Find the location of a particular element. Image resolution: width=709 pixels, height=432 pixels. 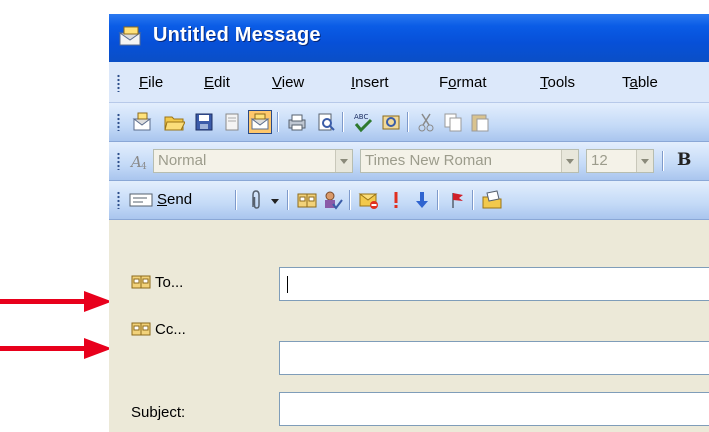

spelling-icon: ABC is located at coordinates (363, 122).